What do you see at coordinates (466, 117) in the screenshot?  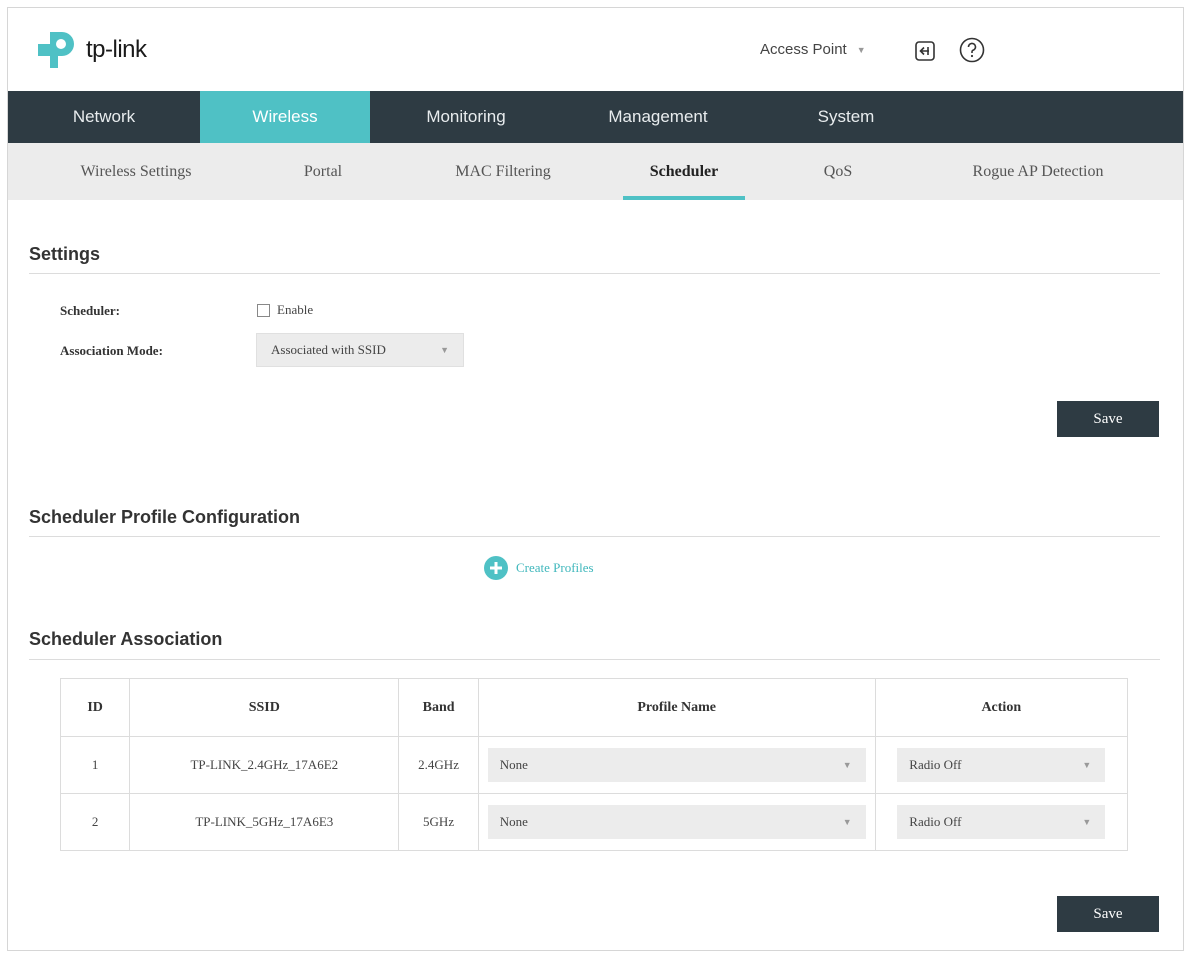 I see `nav-monitoring: Monitoring` at bounding box center [466, 117].